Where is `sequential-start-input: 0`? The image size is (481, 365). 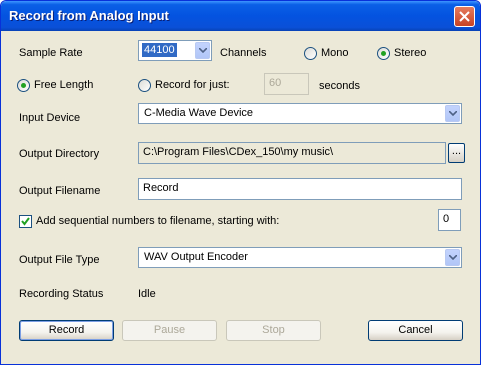 sequential-start-input: 0 is located at coordinates (449, 220).